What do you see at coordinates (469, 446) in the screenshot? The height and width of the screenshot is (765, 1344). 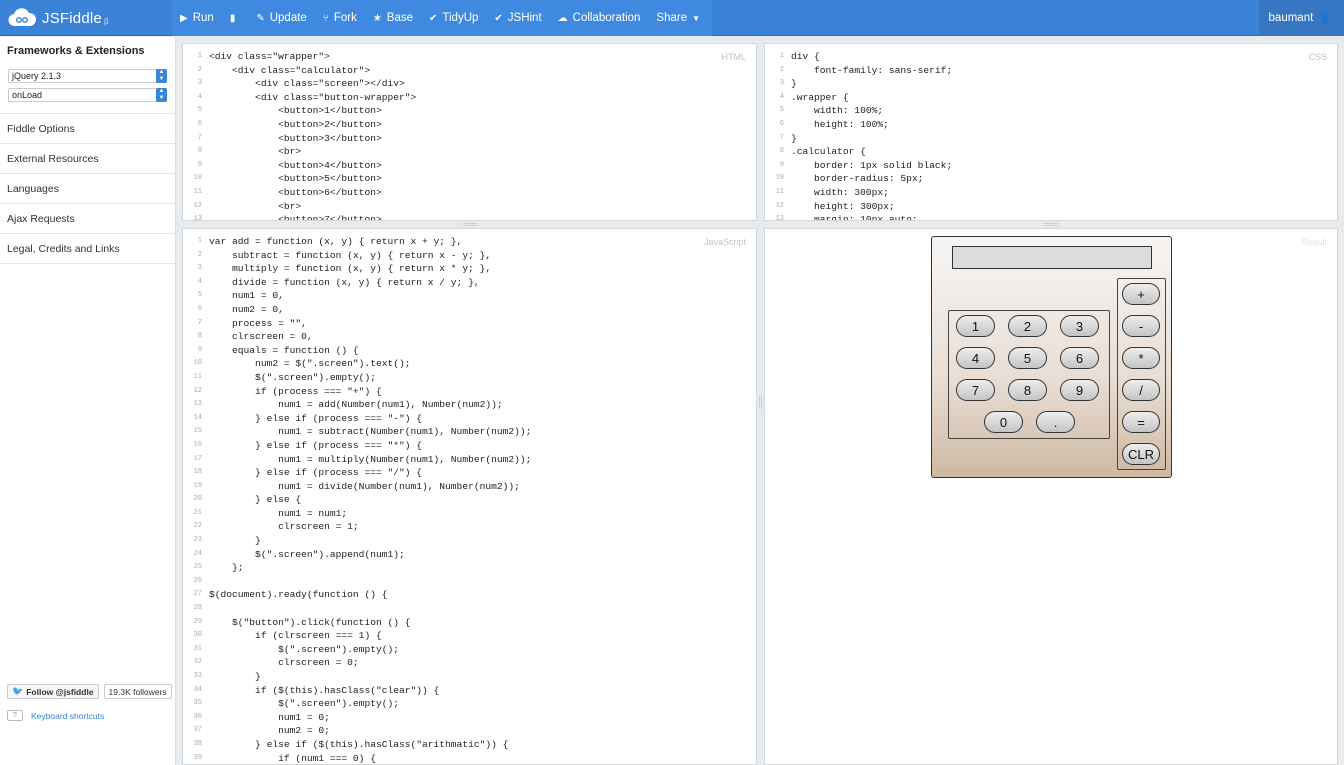 I see `code-line: 16 } else if (process === "*") {` at bounding box center [469, 446].